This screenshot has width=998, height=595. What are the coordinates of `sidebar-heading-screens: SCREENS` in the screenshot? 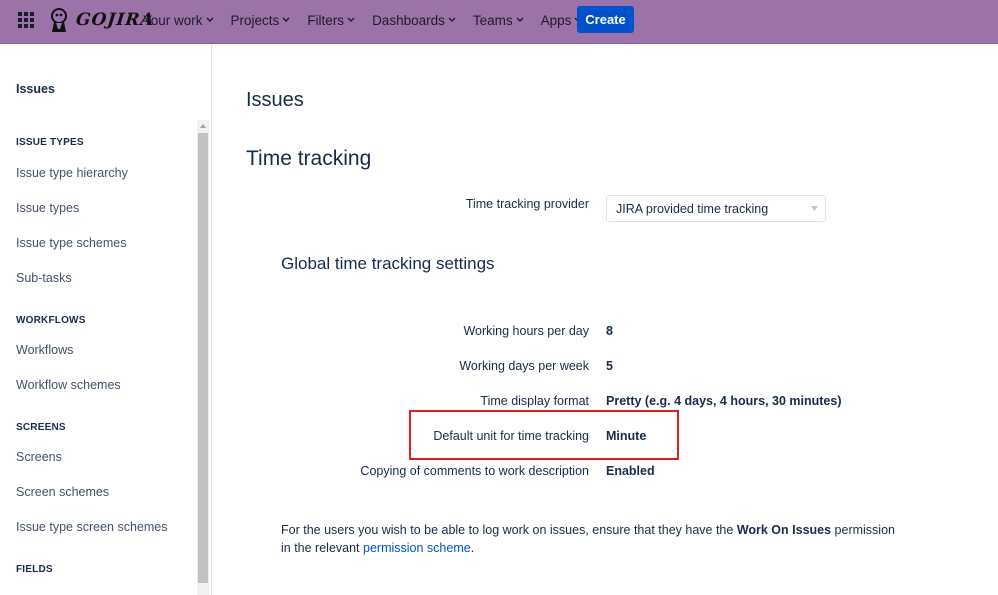 It's located at (41, 427).